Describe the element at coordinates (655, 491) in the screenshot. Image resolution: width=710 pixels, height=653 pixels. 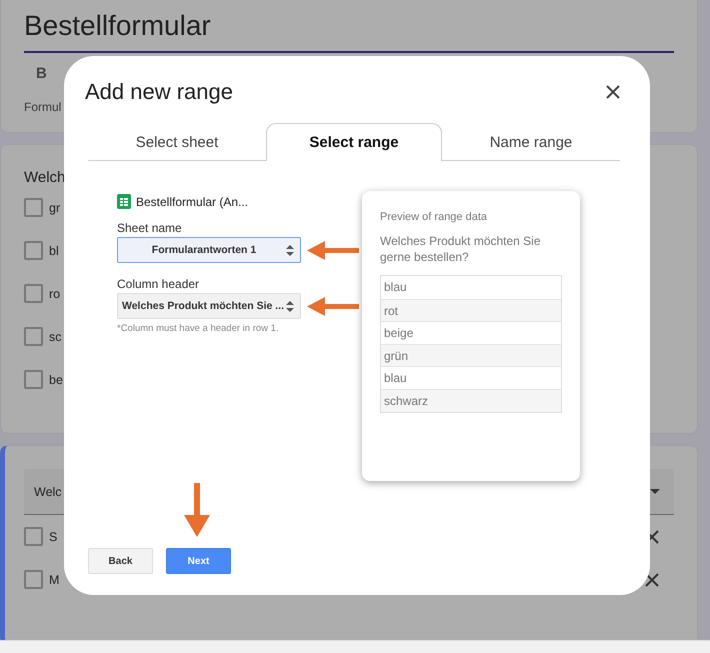
I see `caret-icon` at that location.